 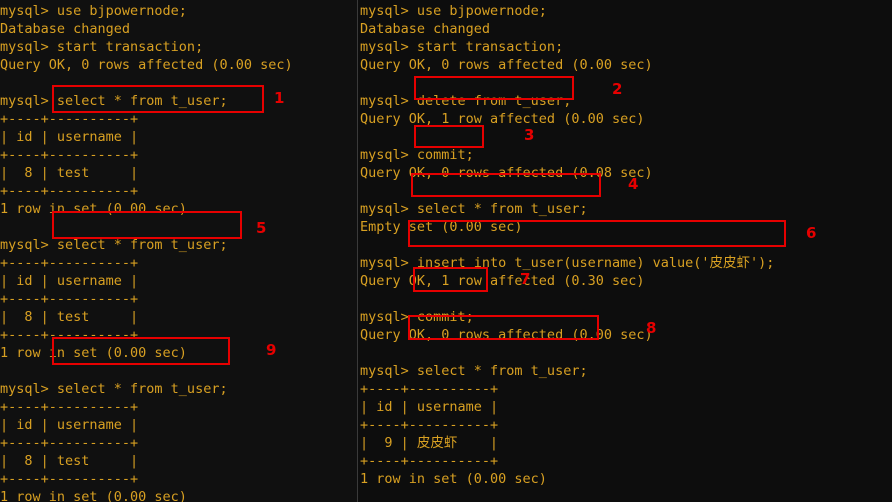 I want to click on step-number-8: 8, so click(x=651, y=328).